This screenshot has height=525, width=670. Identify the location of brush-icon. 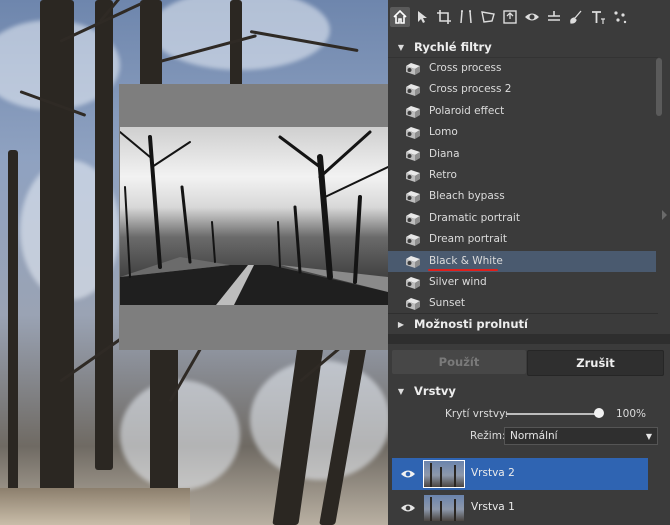
(576, 17).